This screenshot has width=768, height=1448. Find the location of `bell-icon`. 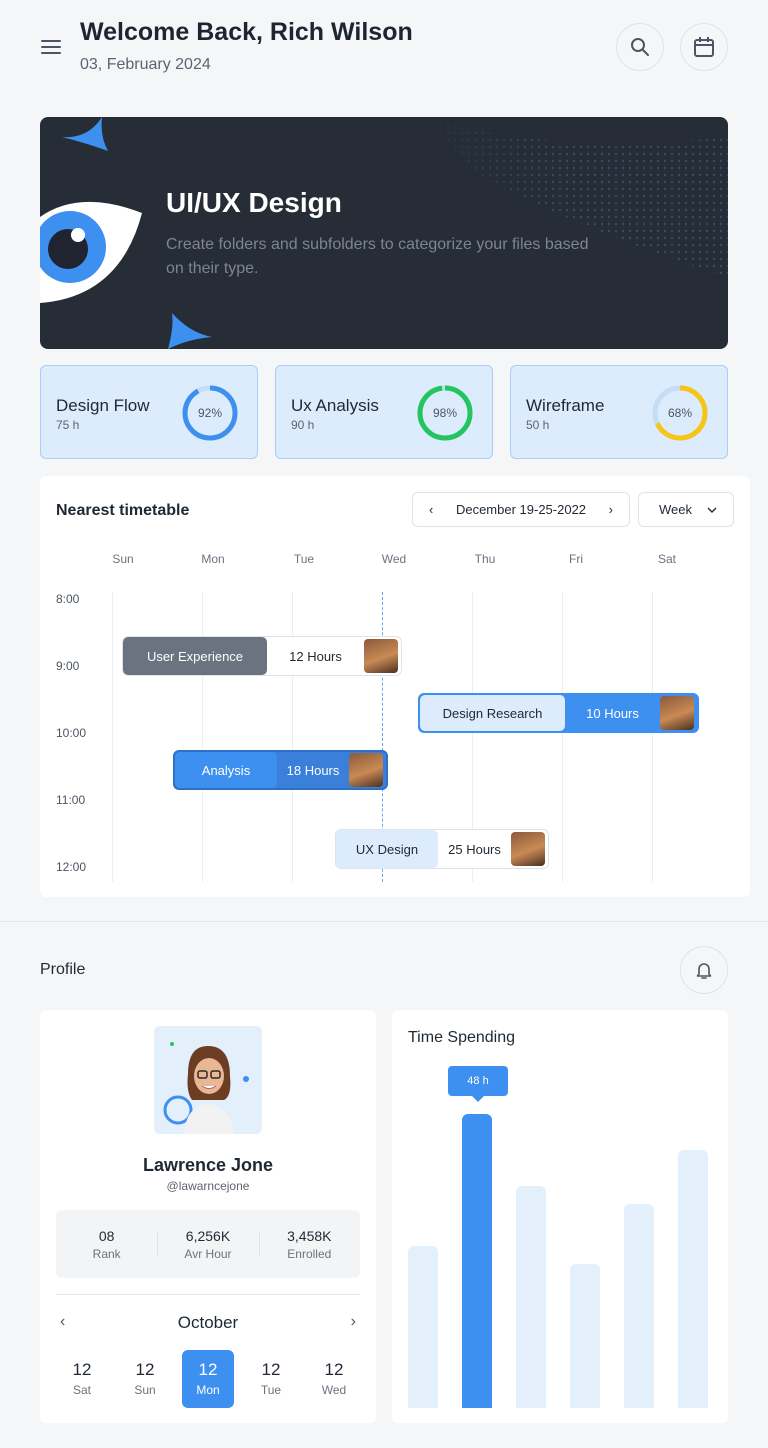

bell-icon is located at coordinates (704, 971).